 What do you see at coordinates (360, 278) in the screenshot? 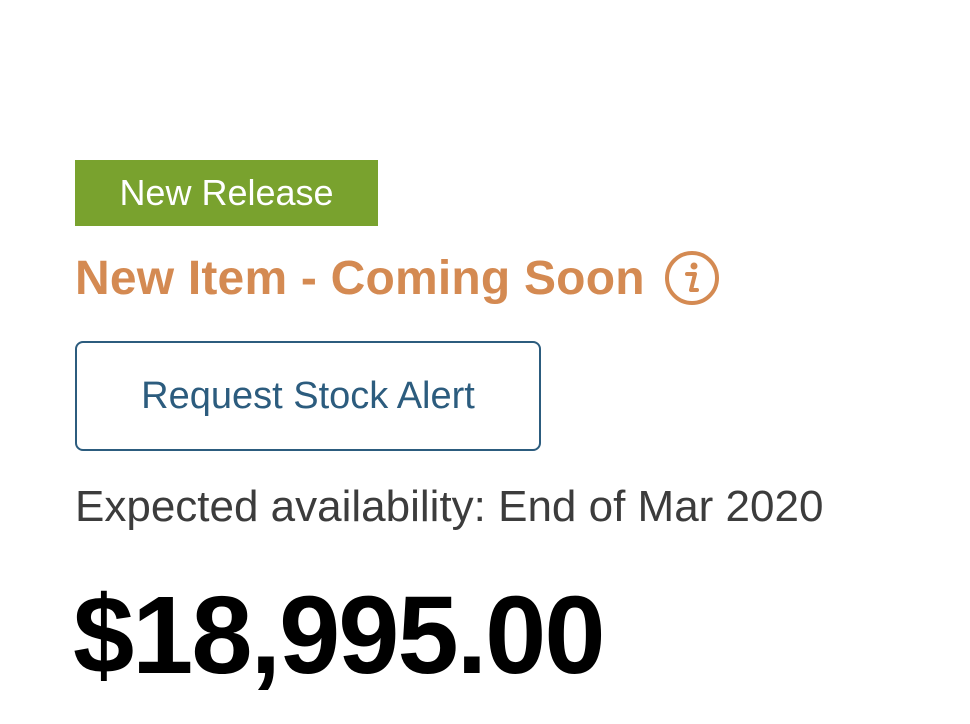
I see `status-text: New Item - Coming Soon` at bounding box center [360, 278].